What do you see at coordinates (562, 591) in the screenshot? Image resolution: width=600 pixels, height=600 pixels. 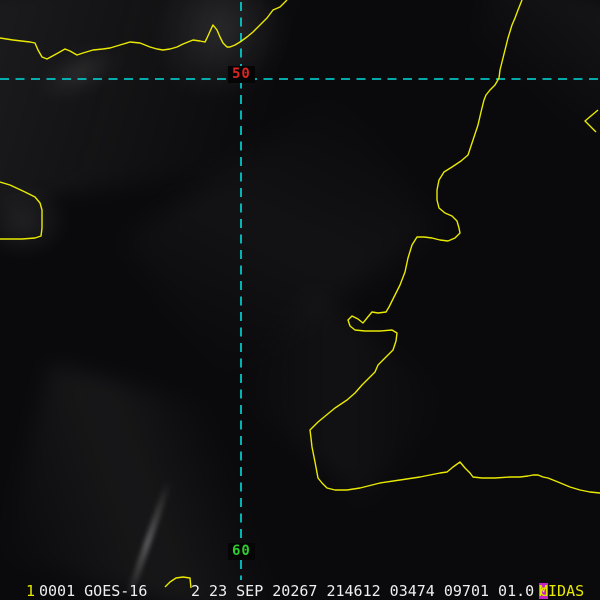 I see `brand-text: cIDAS` at bounding box center [562, 591].